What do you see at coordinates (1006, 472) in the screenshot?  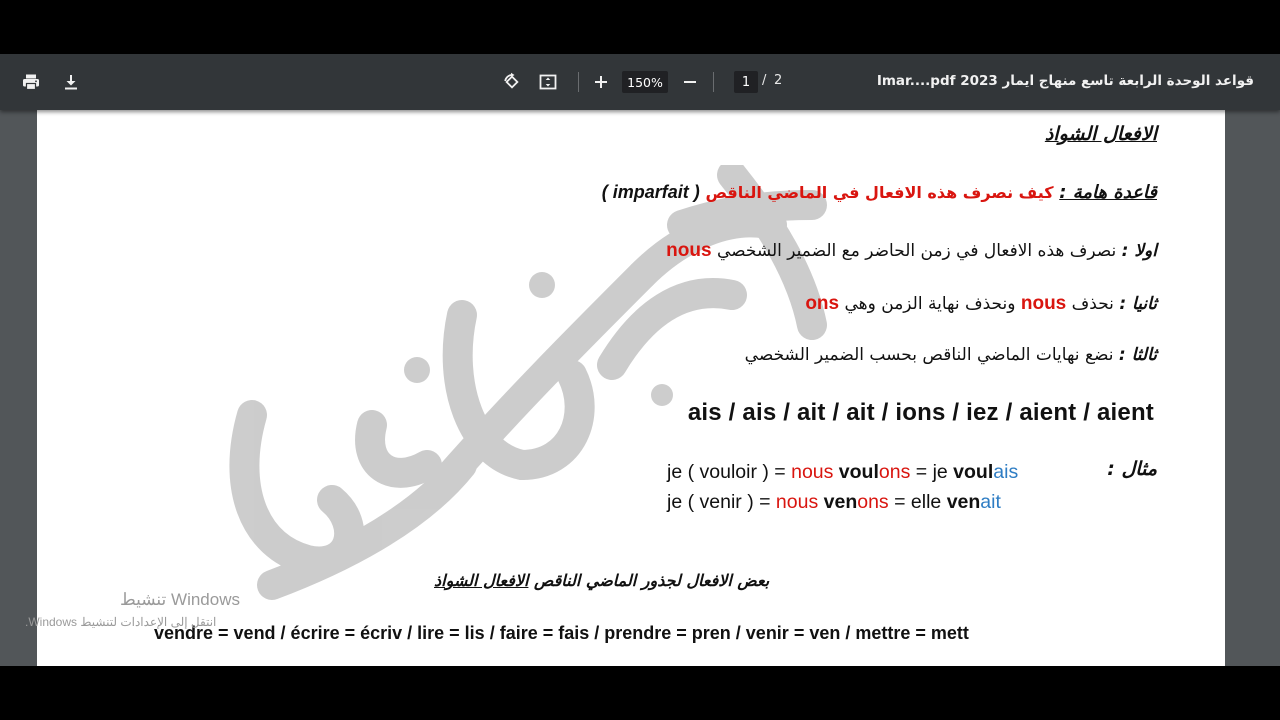 I see `example-1-result-ending: ais` at bounding box center [1006, 472].